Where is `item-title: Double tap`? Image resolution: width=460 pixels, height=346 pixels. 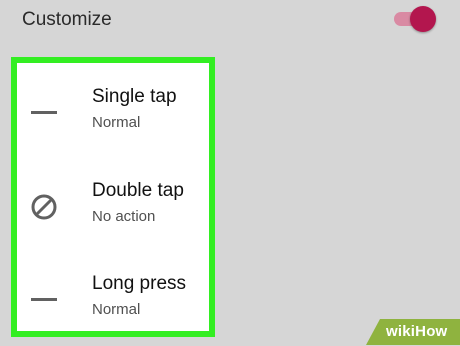
item-title: Double tap is located at coordinates (138, 190).